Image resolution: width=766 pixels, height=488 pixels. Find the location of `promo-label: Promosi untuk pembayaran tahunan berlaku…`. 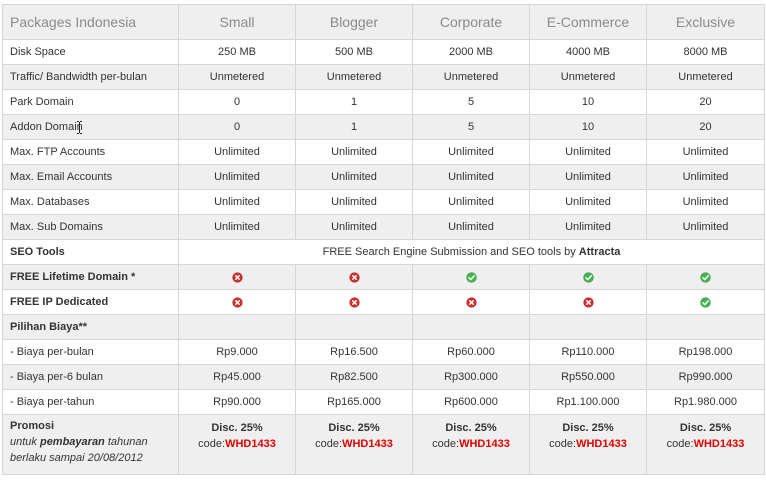

promo-label: Promosi untuk pembayaran tahunan berlaku… is located at coordinates (90, 444).